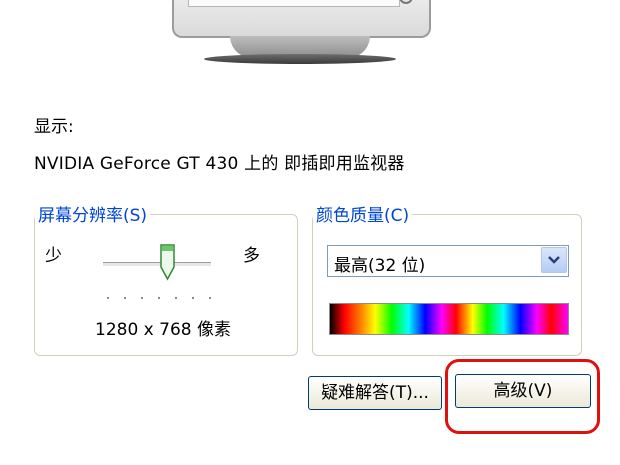  Describe the element at coordinates (157, 264) in the screenshot. I see `resolution-slider-track` at that location.